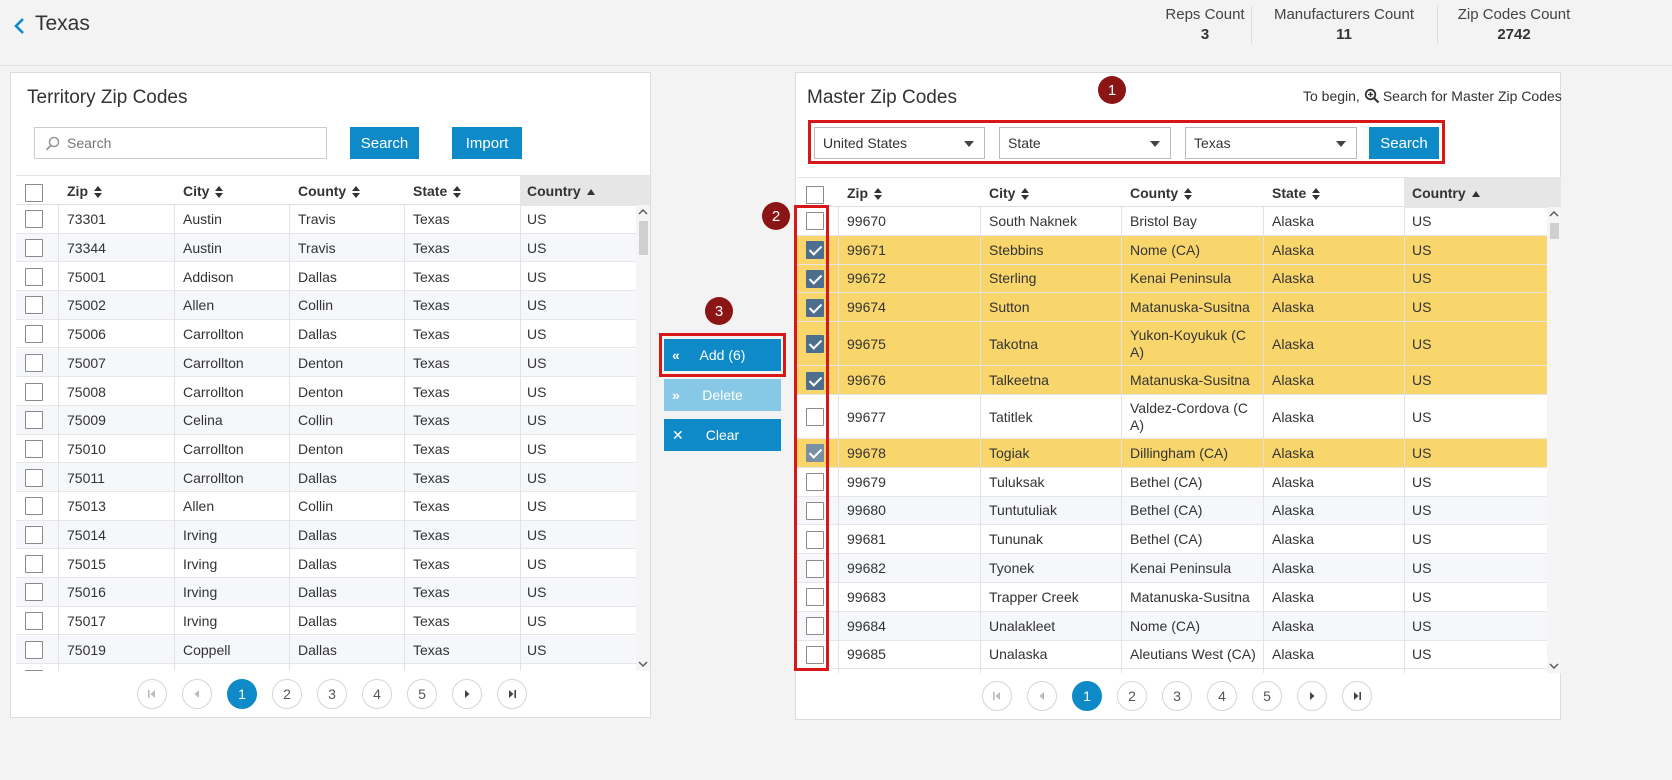 The width and height of the screenshot is (1672, 780). Describe the element at coordinates (326, 650) in the screenshot. I see `table-row: 75019 Coppell Dallas Texas US` at that location.